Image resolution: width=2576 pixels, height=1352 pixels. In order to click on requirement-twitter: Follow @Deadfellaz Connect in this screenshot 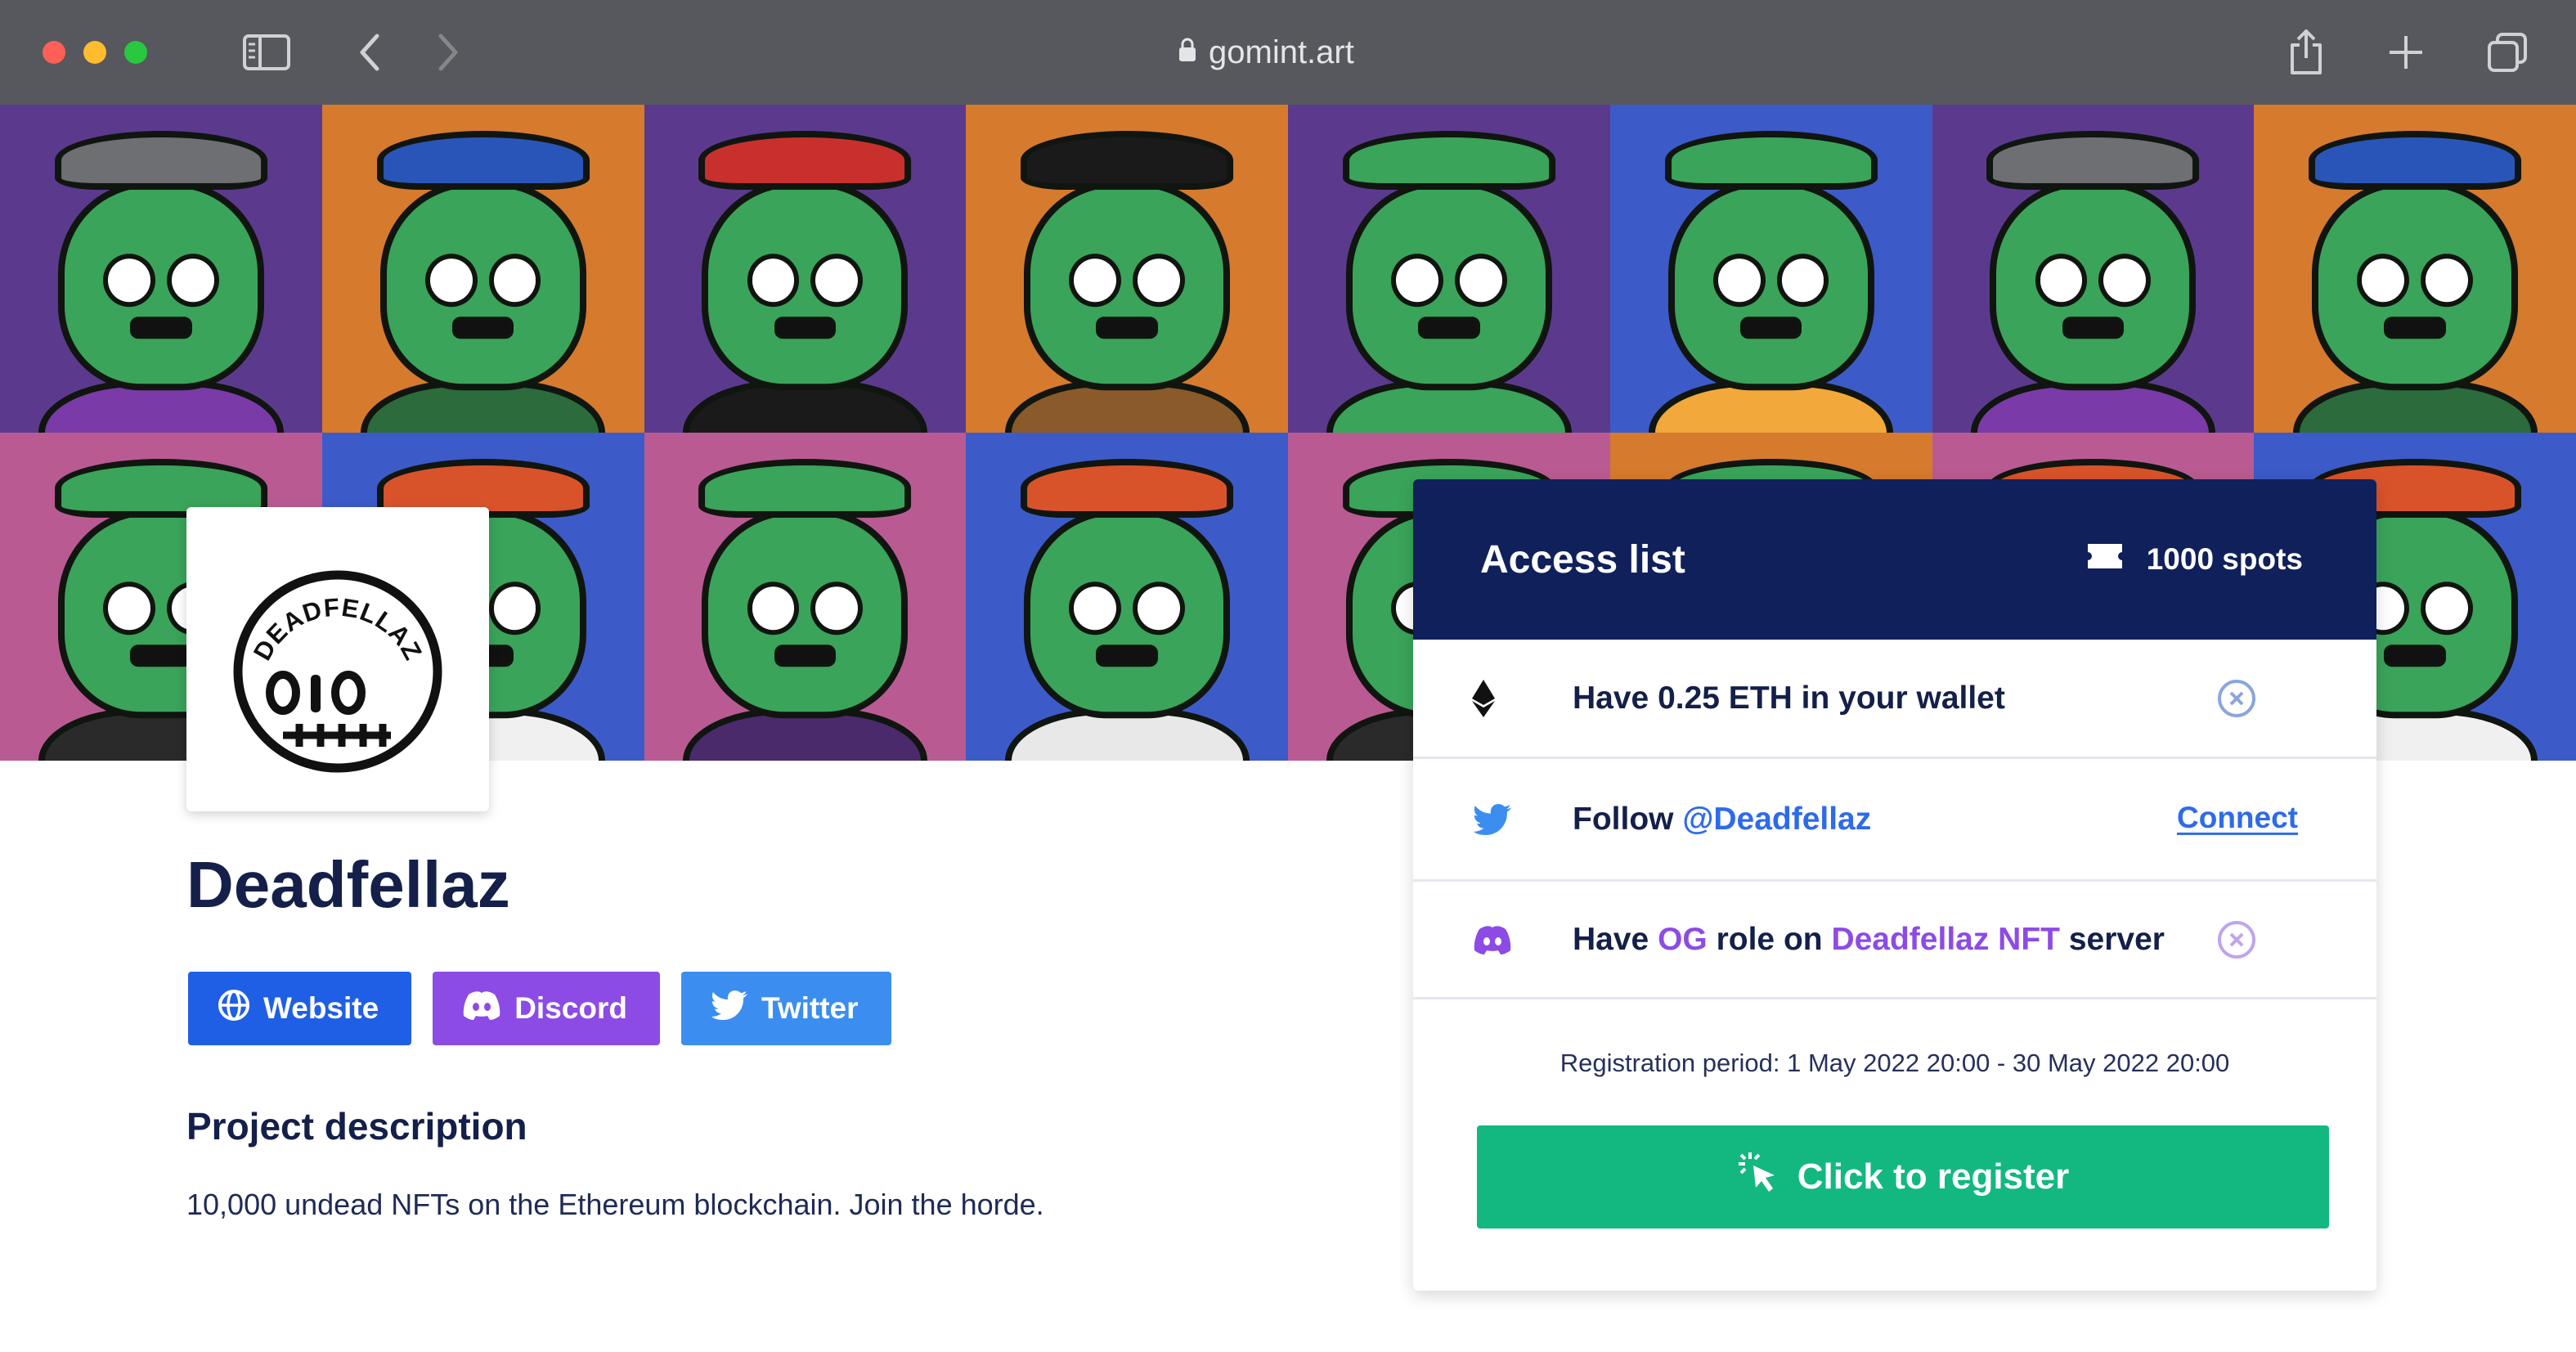, I will do `click(1895, 820)`.